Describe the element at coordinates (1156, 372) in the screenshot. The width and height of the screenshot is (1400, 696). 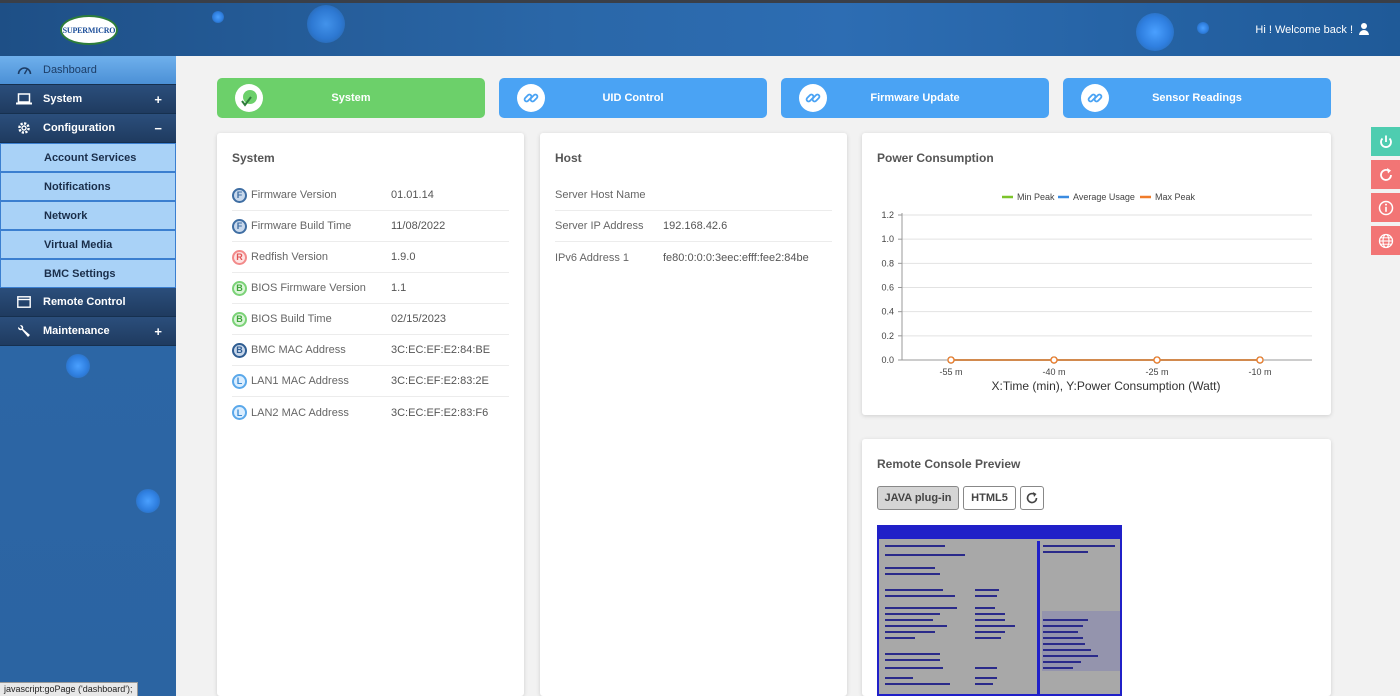
I see `x-tick-label: -25 m` at that location.